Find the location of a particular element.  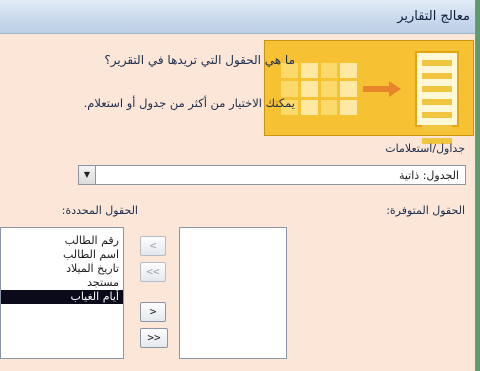

report-wizard-illustration-icon is located at coordinates (369, 92).